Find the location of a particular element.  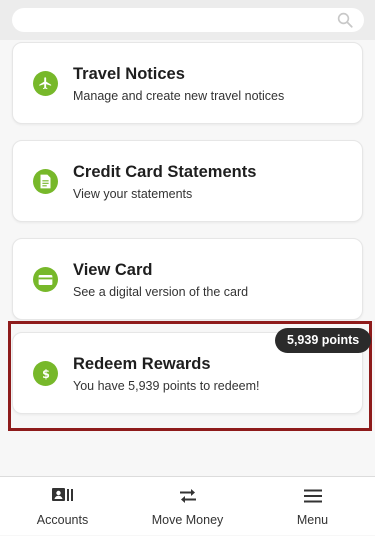

top-bar is located at coordinates (187, 20).